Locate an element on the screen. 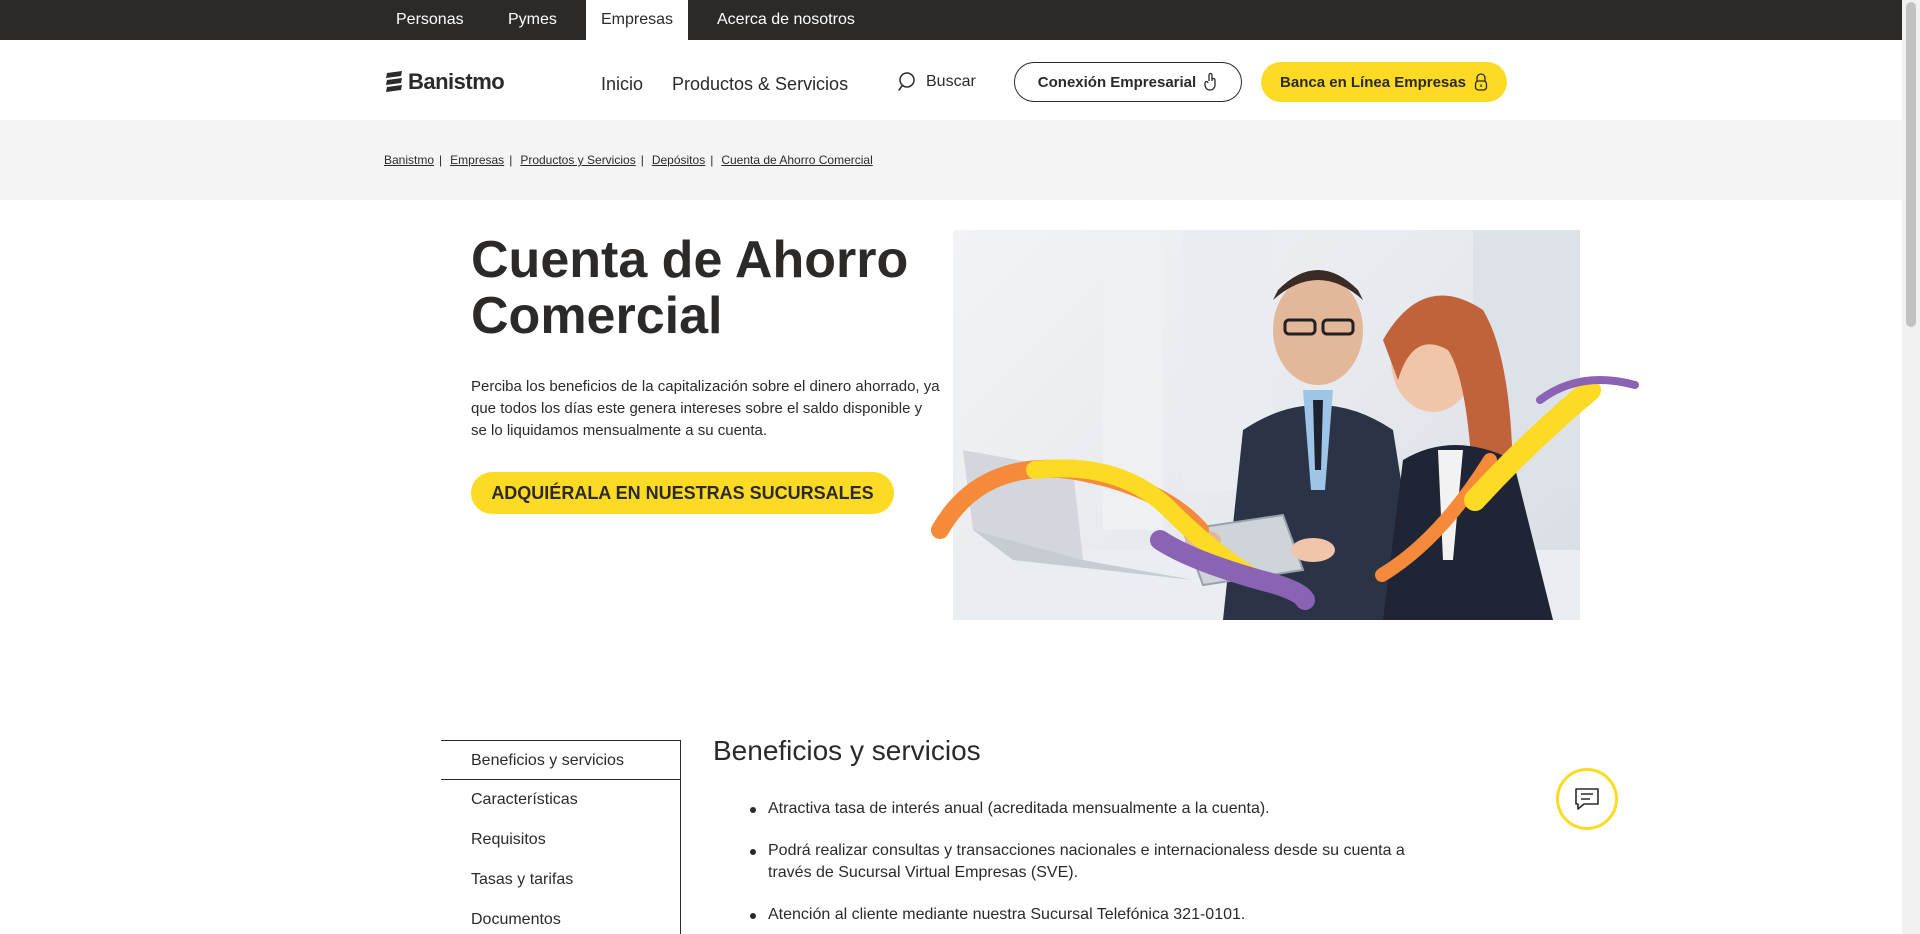 The height and width of the screenshot is (934, 1920). chat-button is located at coordinates (1587, 799).